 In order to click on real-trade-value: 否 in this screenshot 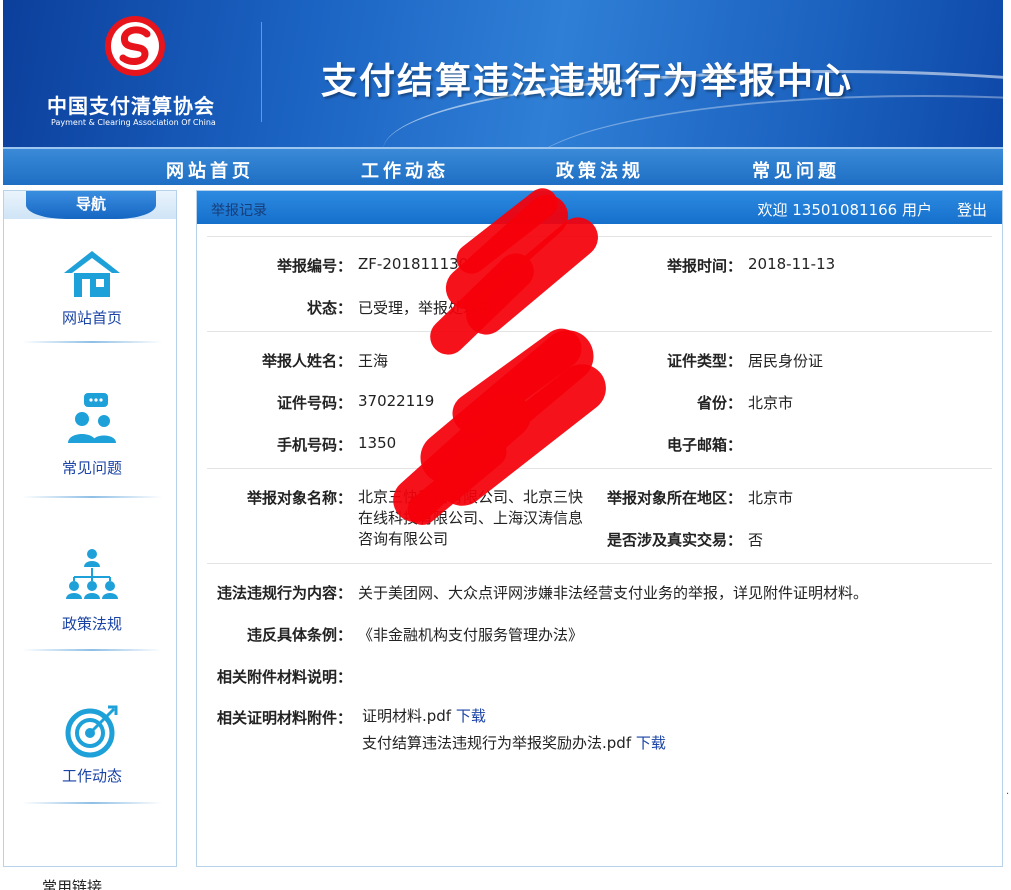, I will do `click(756, 540)`.